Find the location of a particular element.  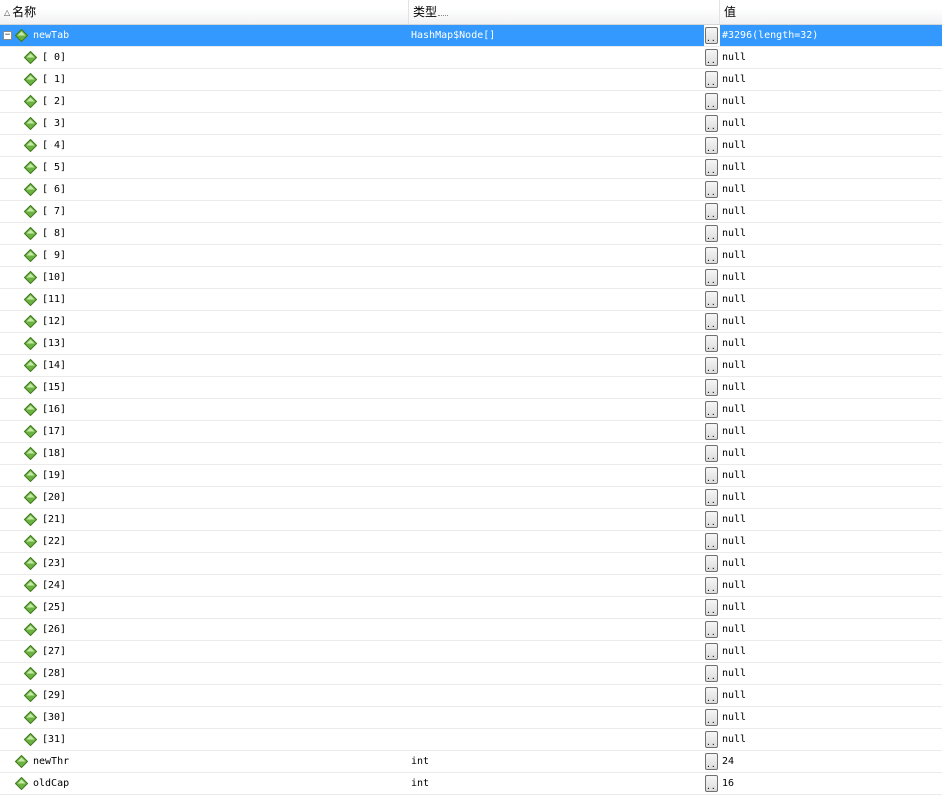

variable-name-cell: [21] is located at coordinates (203, 519).